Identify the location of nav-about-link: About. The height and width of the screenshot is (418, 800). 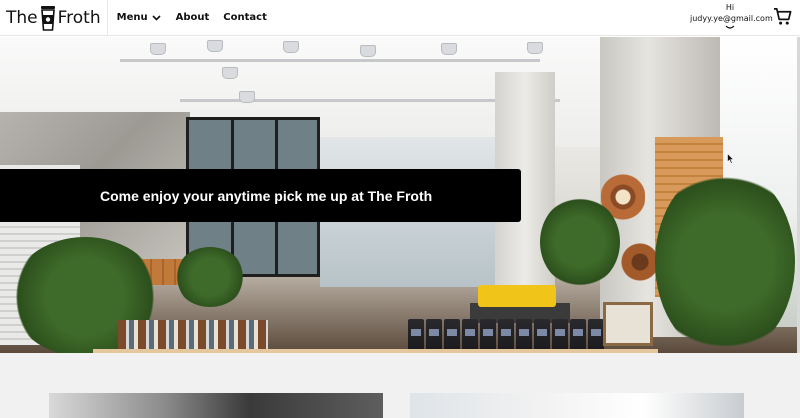
(193, 17).